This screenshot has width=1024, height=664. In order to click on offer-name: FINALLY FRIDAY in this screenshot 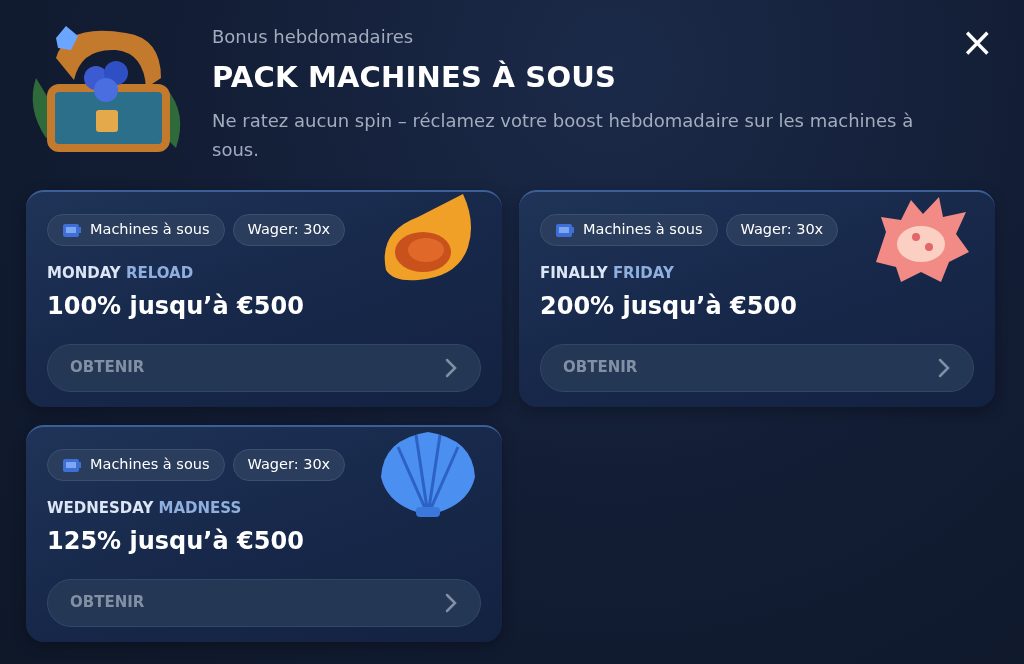, I will do `click(607, 273)`.